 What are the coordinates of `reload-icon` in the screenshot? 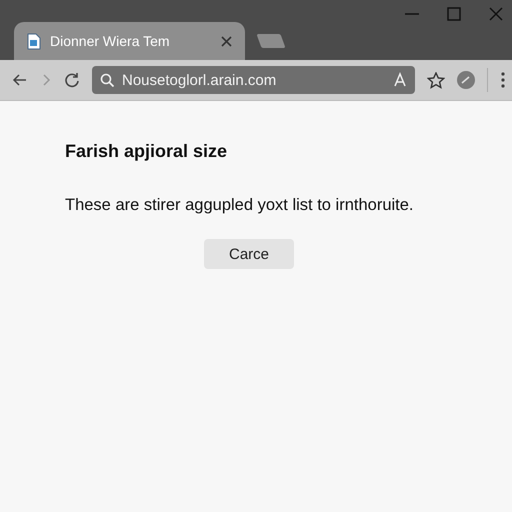 It's located at (72, 80).